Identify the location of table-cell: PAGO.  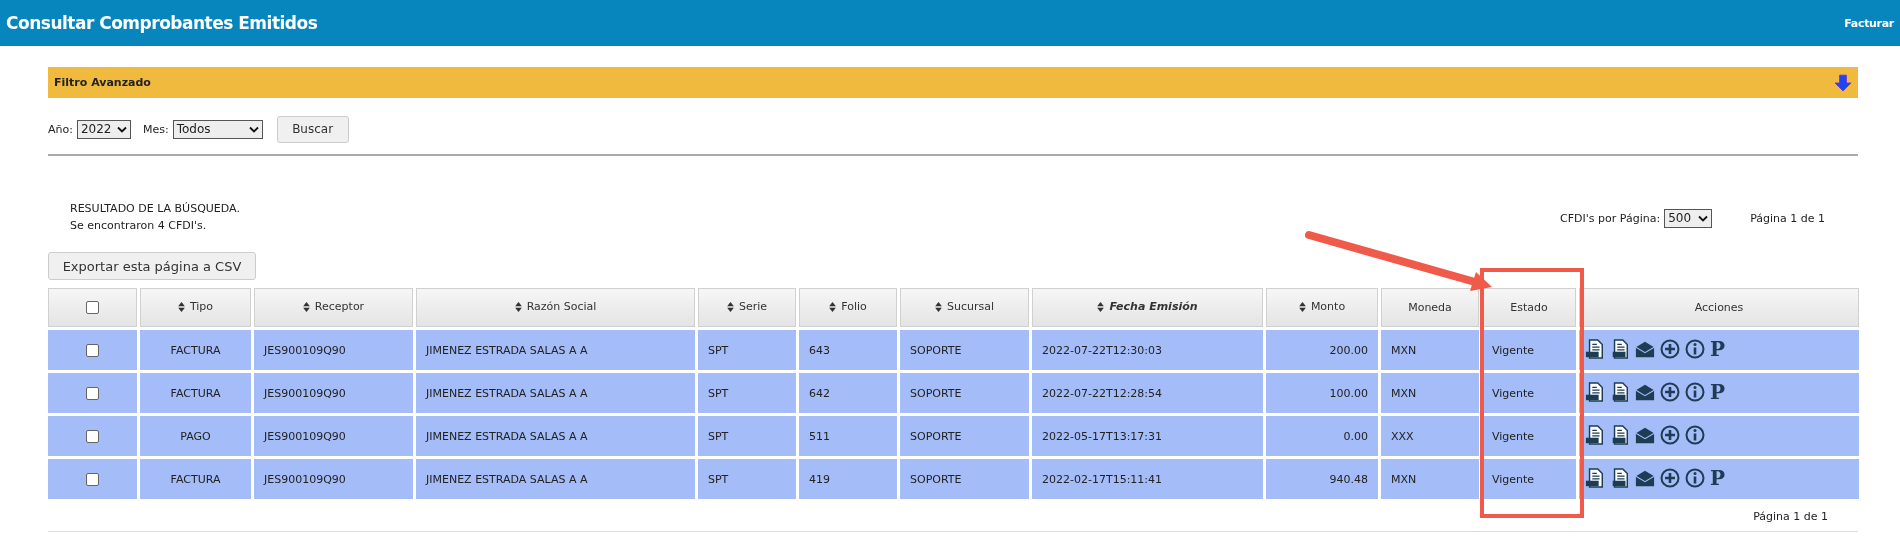
(195, 436).